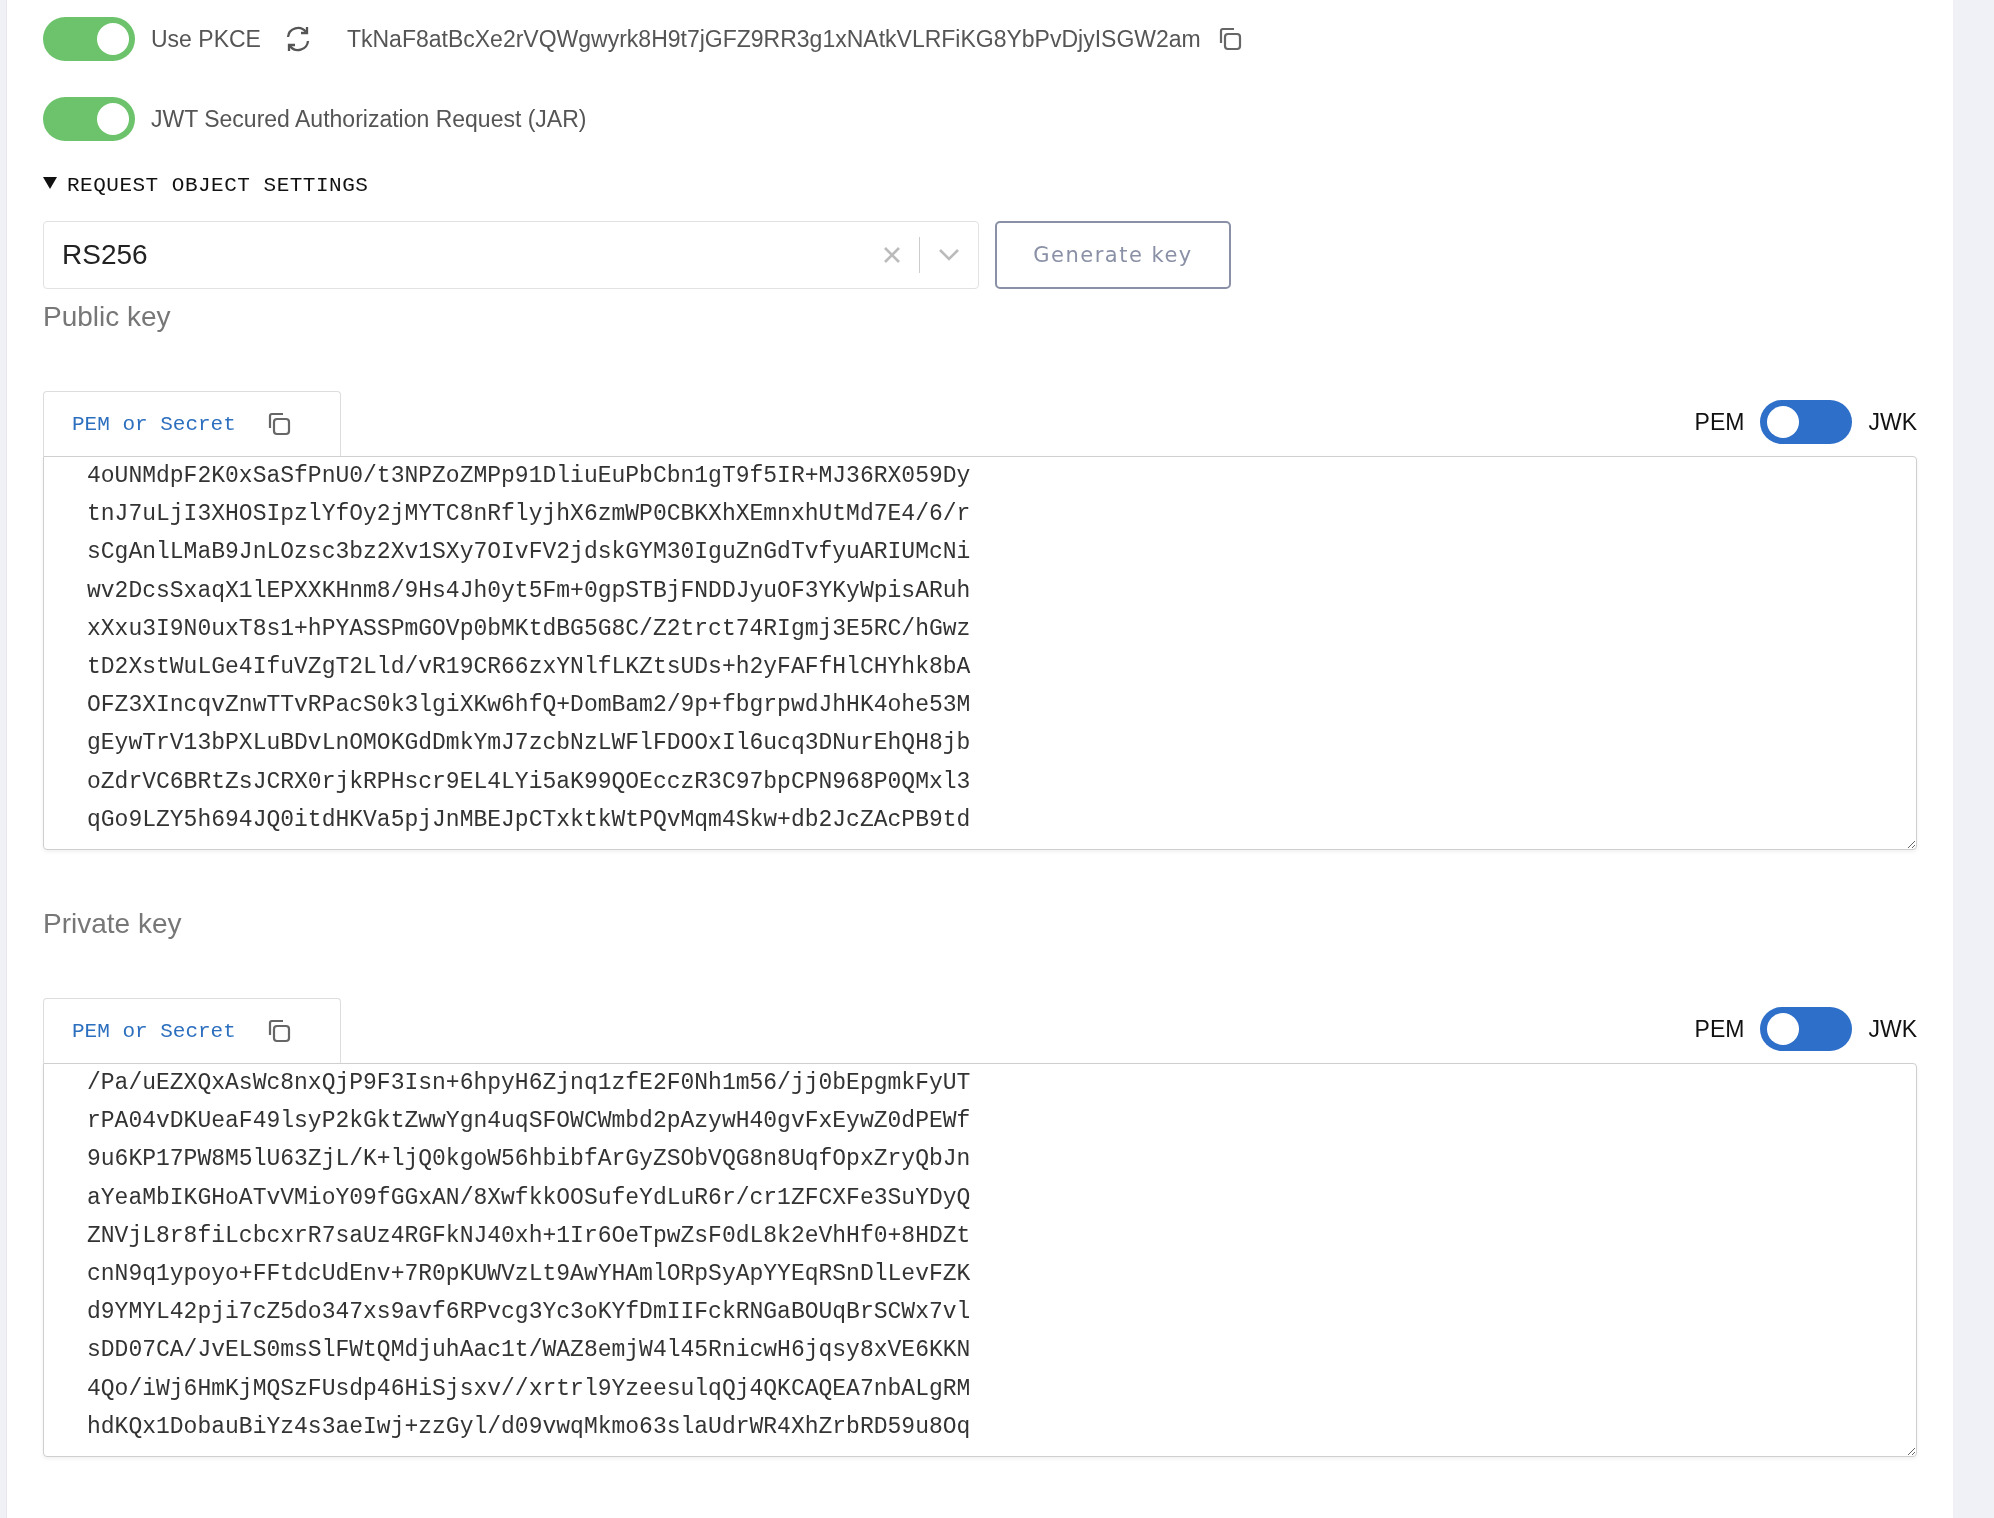  What do you see at coordinates (369, 119) in the screenshot?
I see `toggle-label: JWT Secured Authorization Request (JAR)` at bounding box center [369, 119].